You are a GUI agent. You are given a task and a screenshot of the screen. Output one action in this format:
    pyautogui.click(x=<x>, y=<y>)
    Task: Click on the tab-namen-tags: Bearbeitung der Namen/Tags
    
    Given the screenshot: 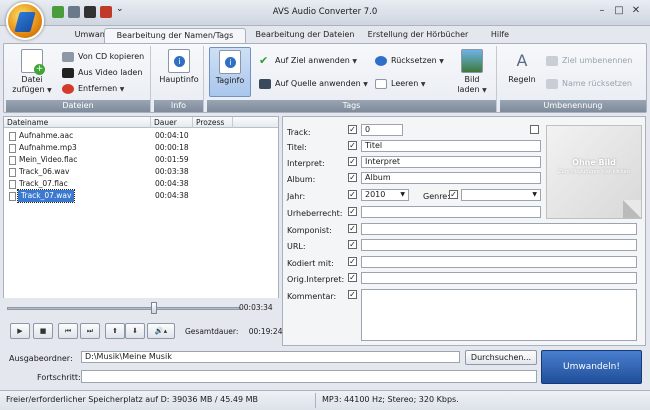 What is the action you would take?
    pyautogui.click(x=175, y=35)
    